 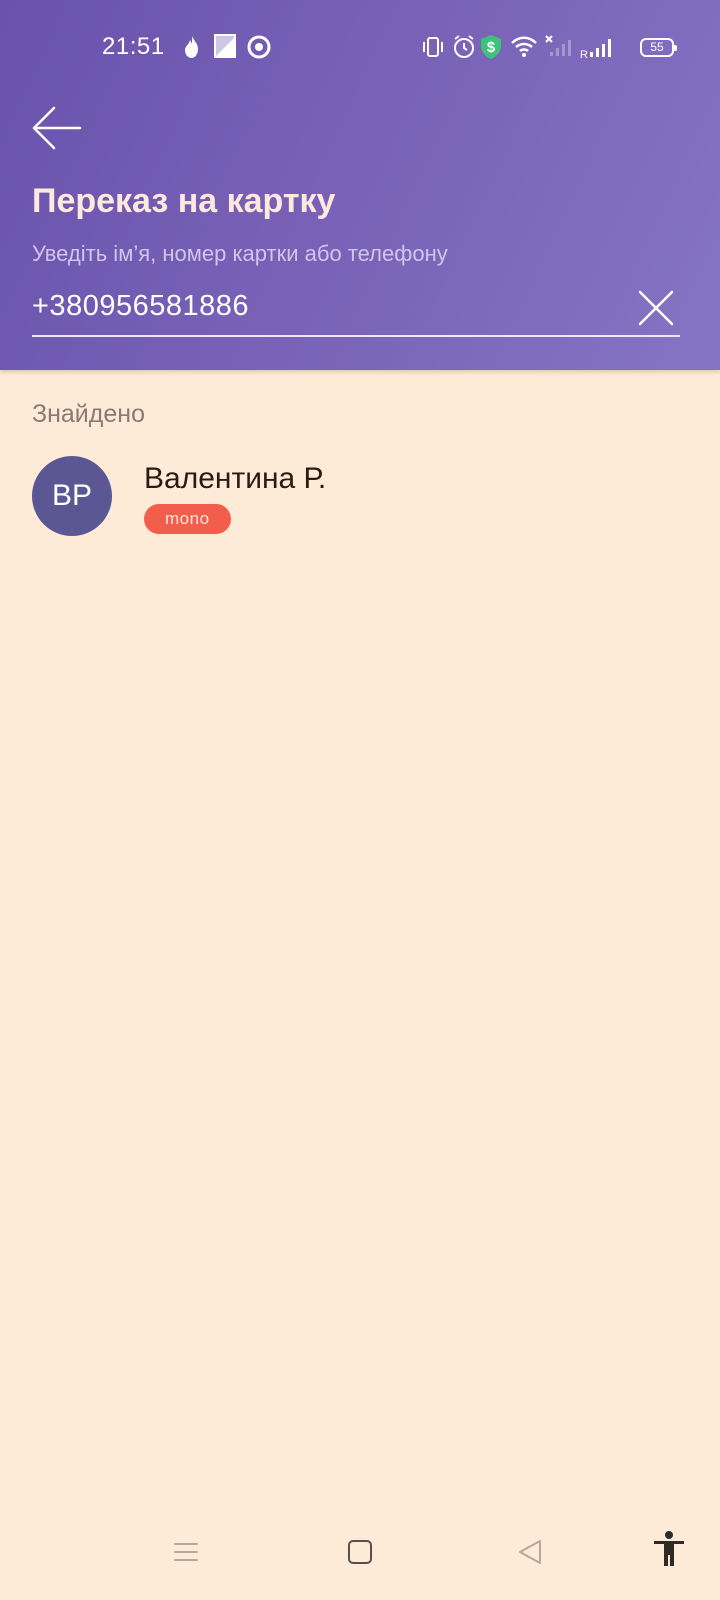 I want to click on bank-badge: mono, so click(x=187, y=519).